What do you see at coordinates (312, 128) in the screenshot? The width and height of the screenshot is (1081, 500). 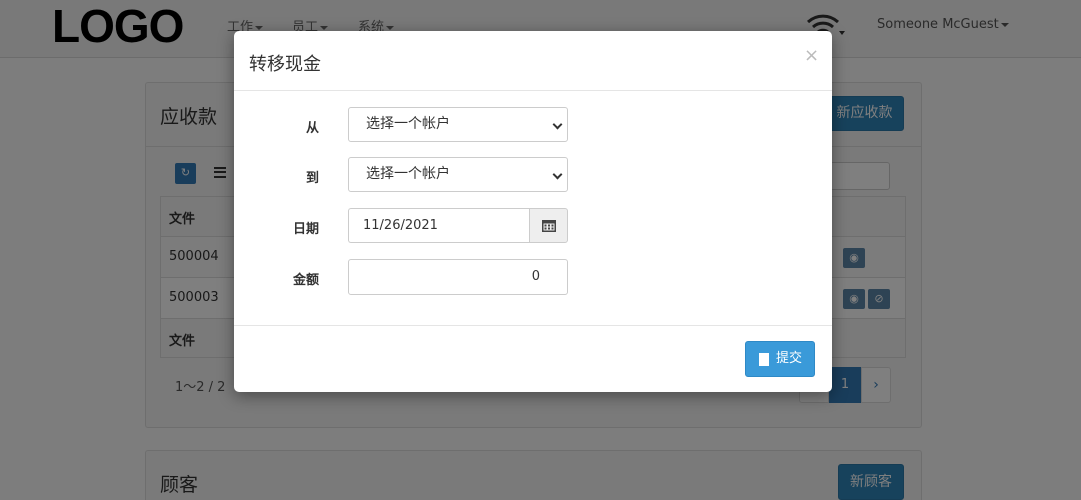 I see `from-label: 从` at bounding box center [312, 128].